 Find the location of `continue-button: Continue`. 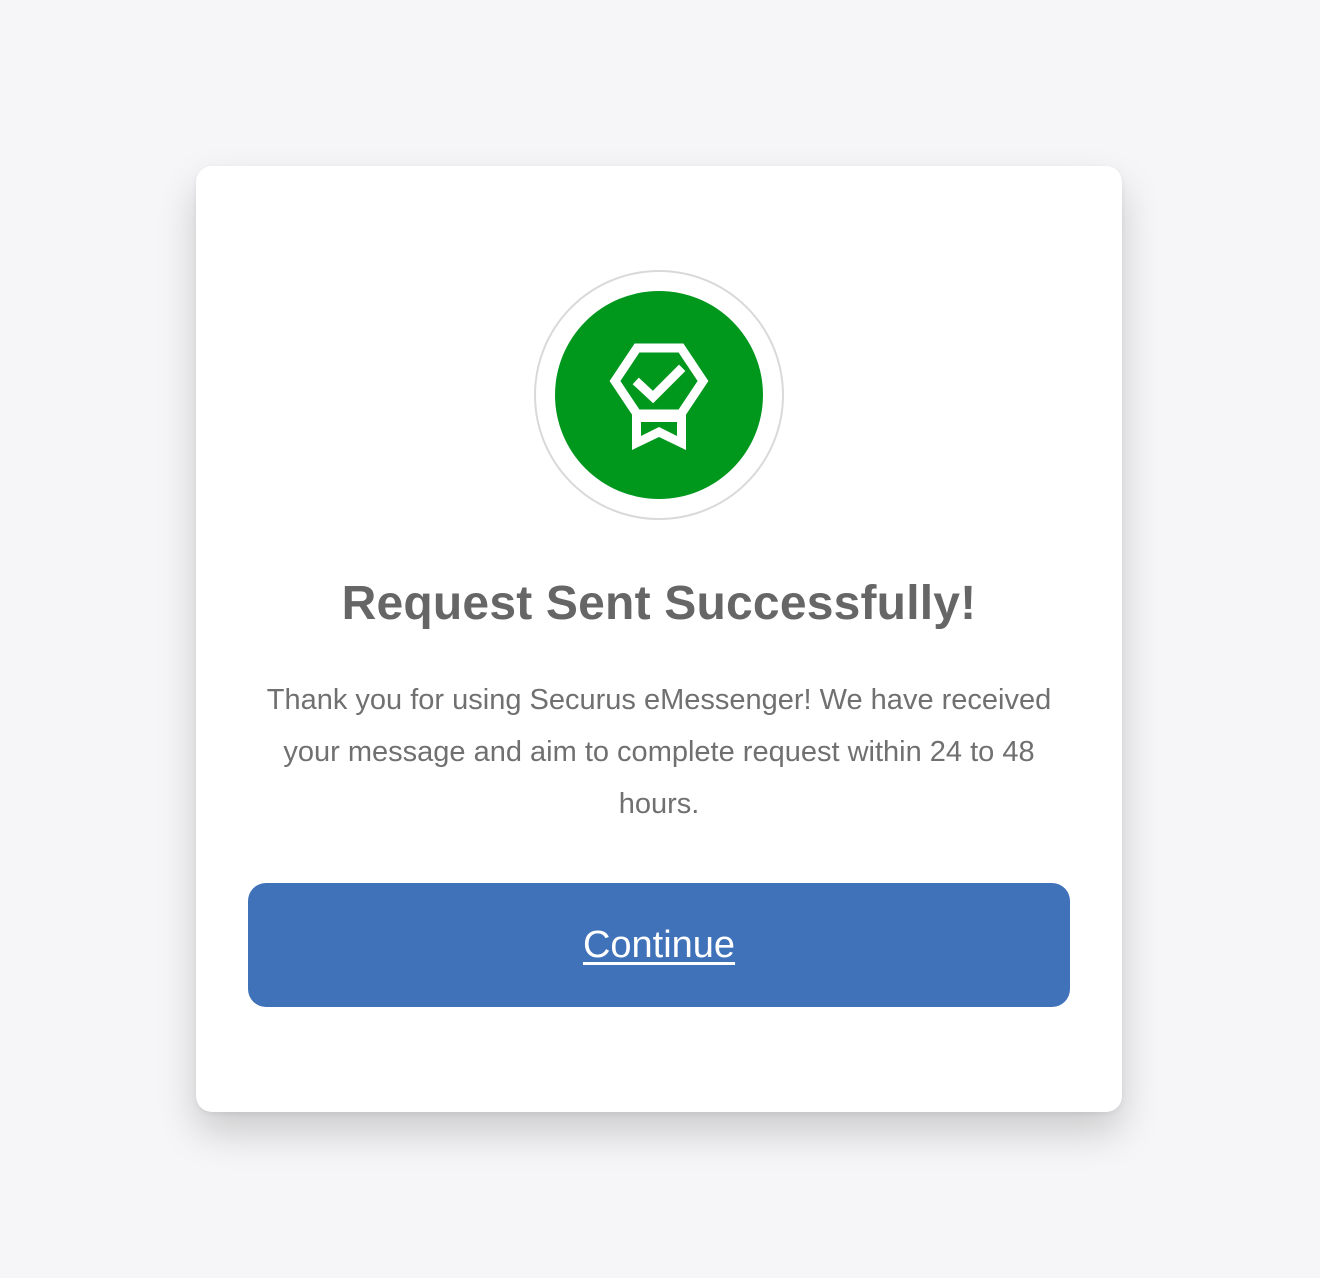

continue-button: Continue is located at coordinates (659, 945).